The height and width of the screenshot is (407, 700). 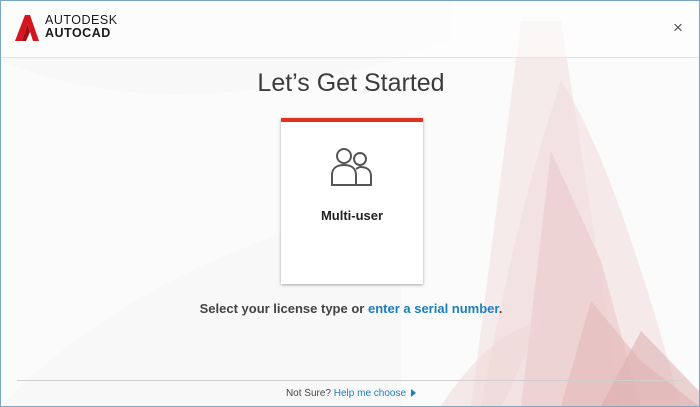 I want to click on prompt-period: ., so click(x=500, y=308).